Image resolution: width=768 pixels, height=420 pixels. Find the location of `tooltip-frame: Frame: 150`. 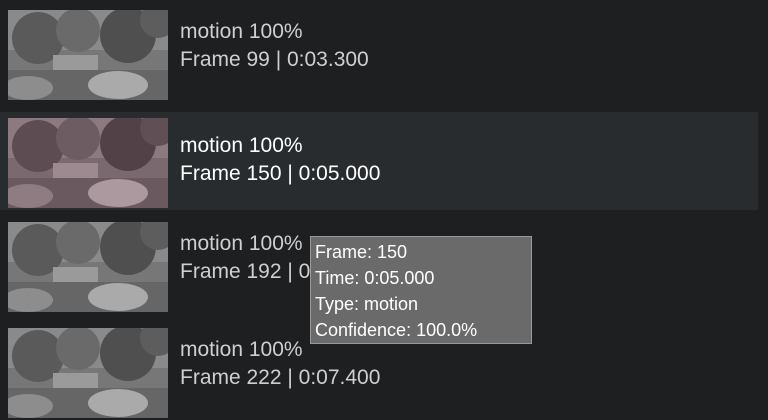

tooltip-frame: Frame: 150 is located at coordinates (361, 252).